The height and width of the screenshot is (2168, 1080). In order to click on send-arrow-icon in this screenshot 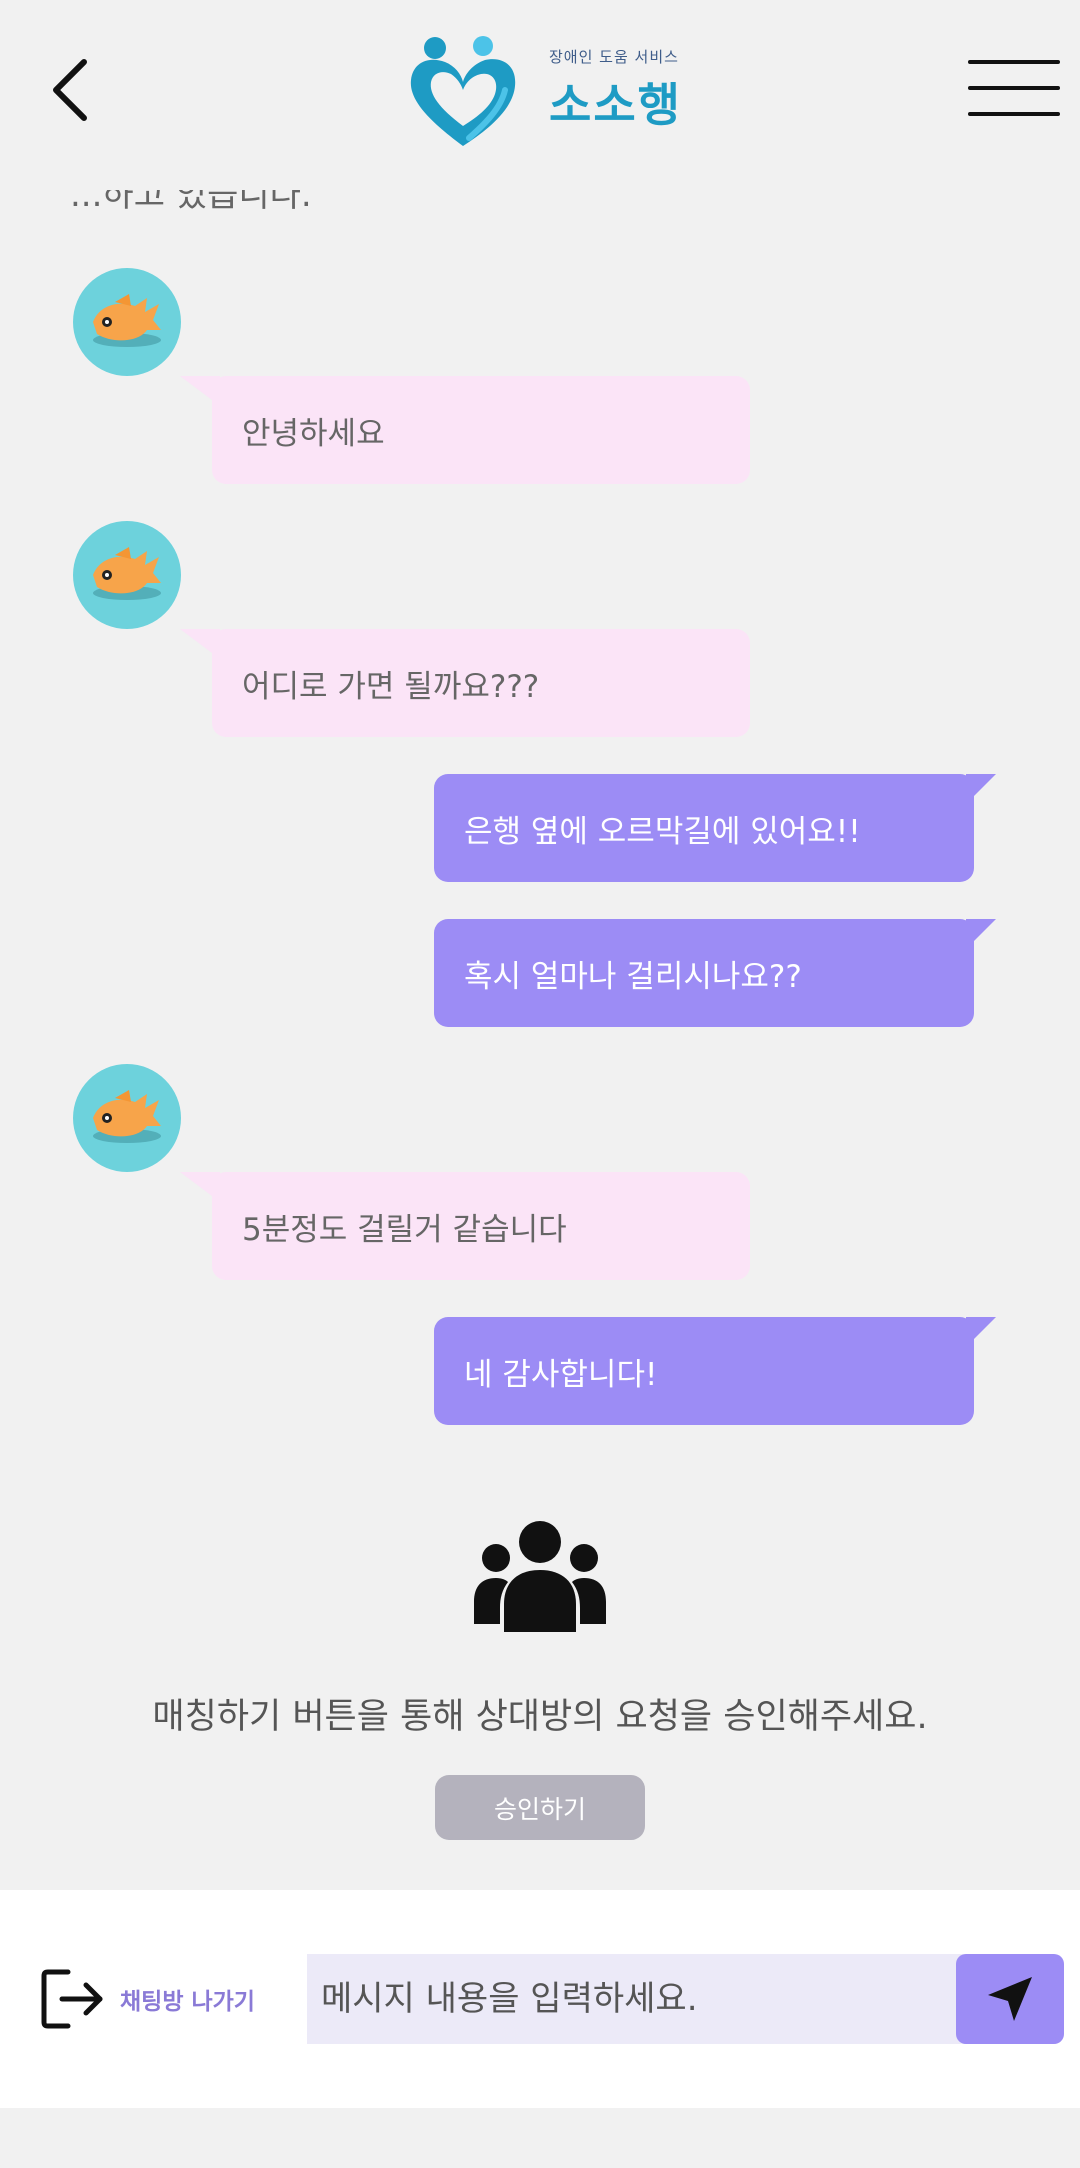, I will do `click(1010, 1999)`.